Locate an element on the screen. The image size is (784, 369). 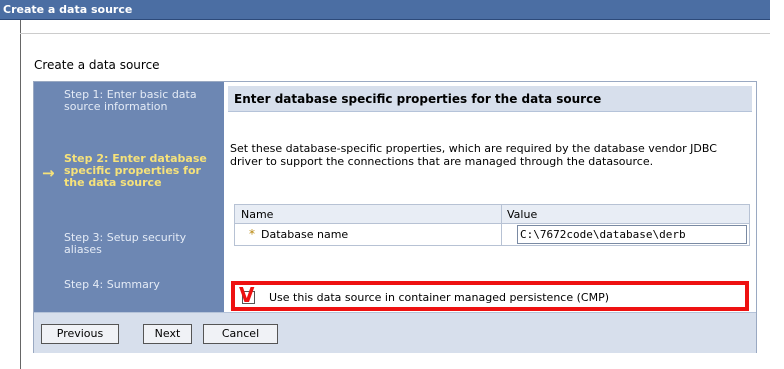
button-bar: Previous Next Cancel is located at coordinates (395, 332).